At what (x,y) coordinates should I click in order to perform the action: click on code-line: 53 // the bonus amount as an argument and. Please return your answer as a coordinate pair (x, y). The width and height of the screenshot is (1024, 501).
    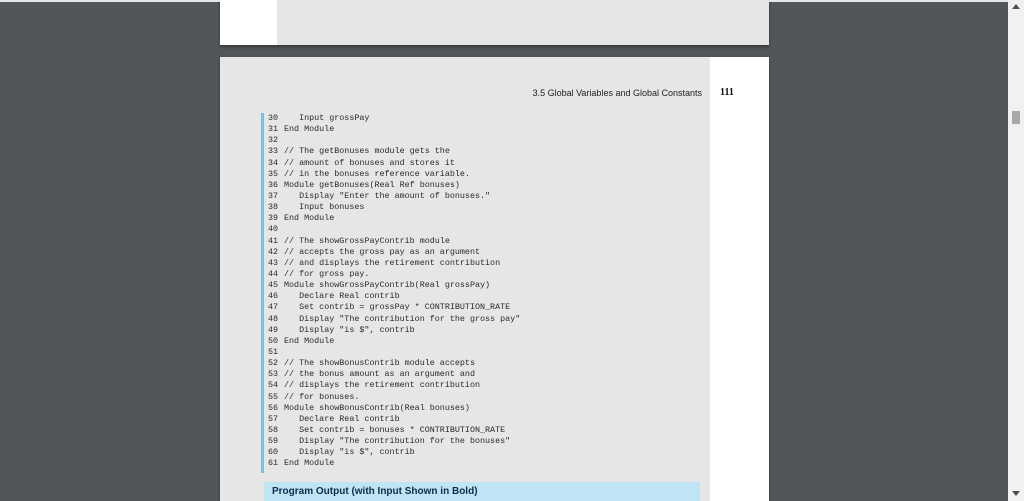
    Looking at the image, I should click on (488, 374).